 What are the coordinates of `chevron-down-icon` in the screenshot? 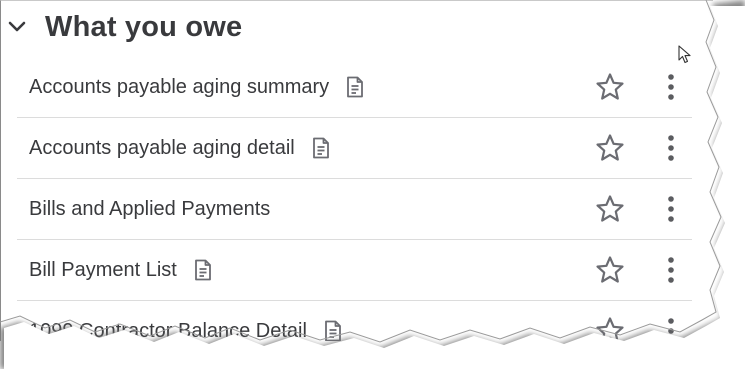 It's located at (17, 27).